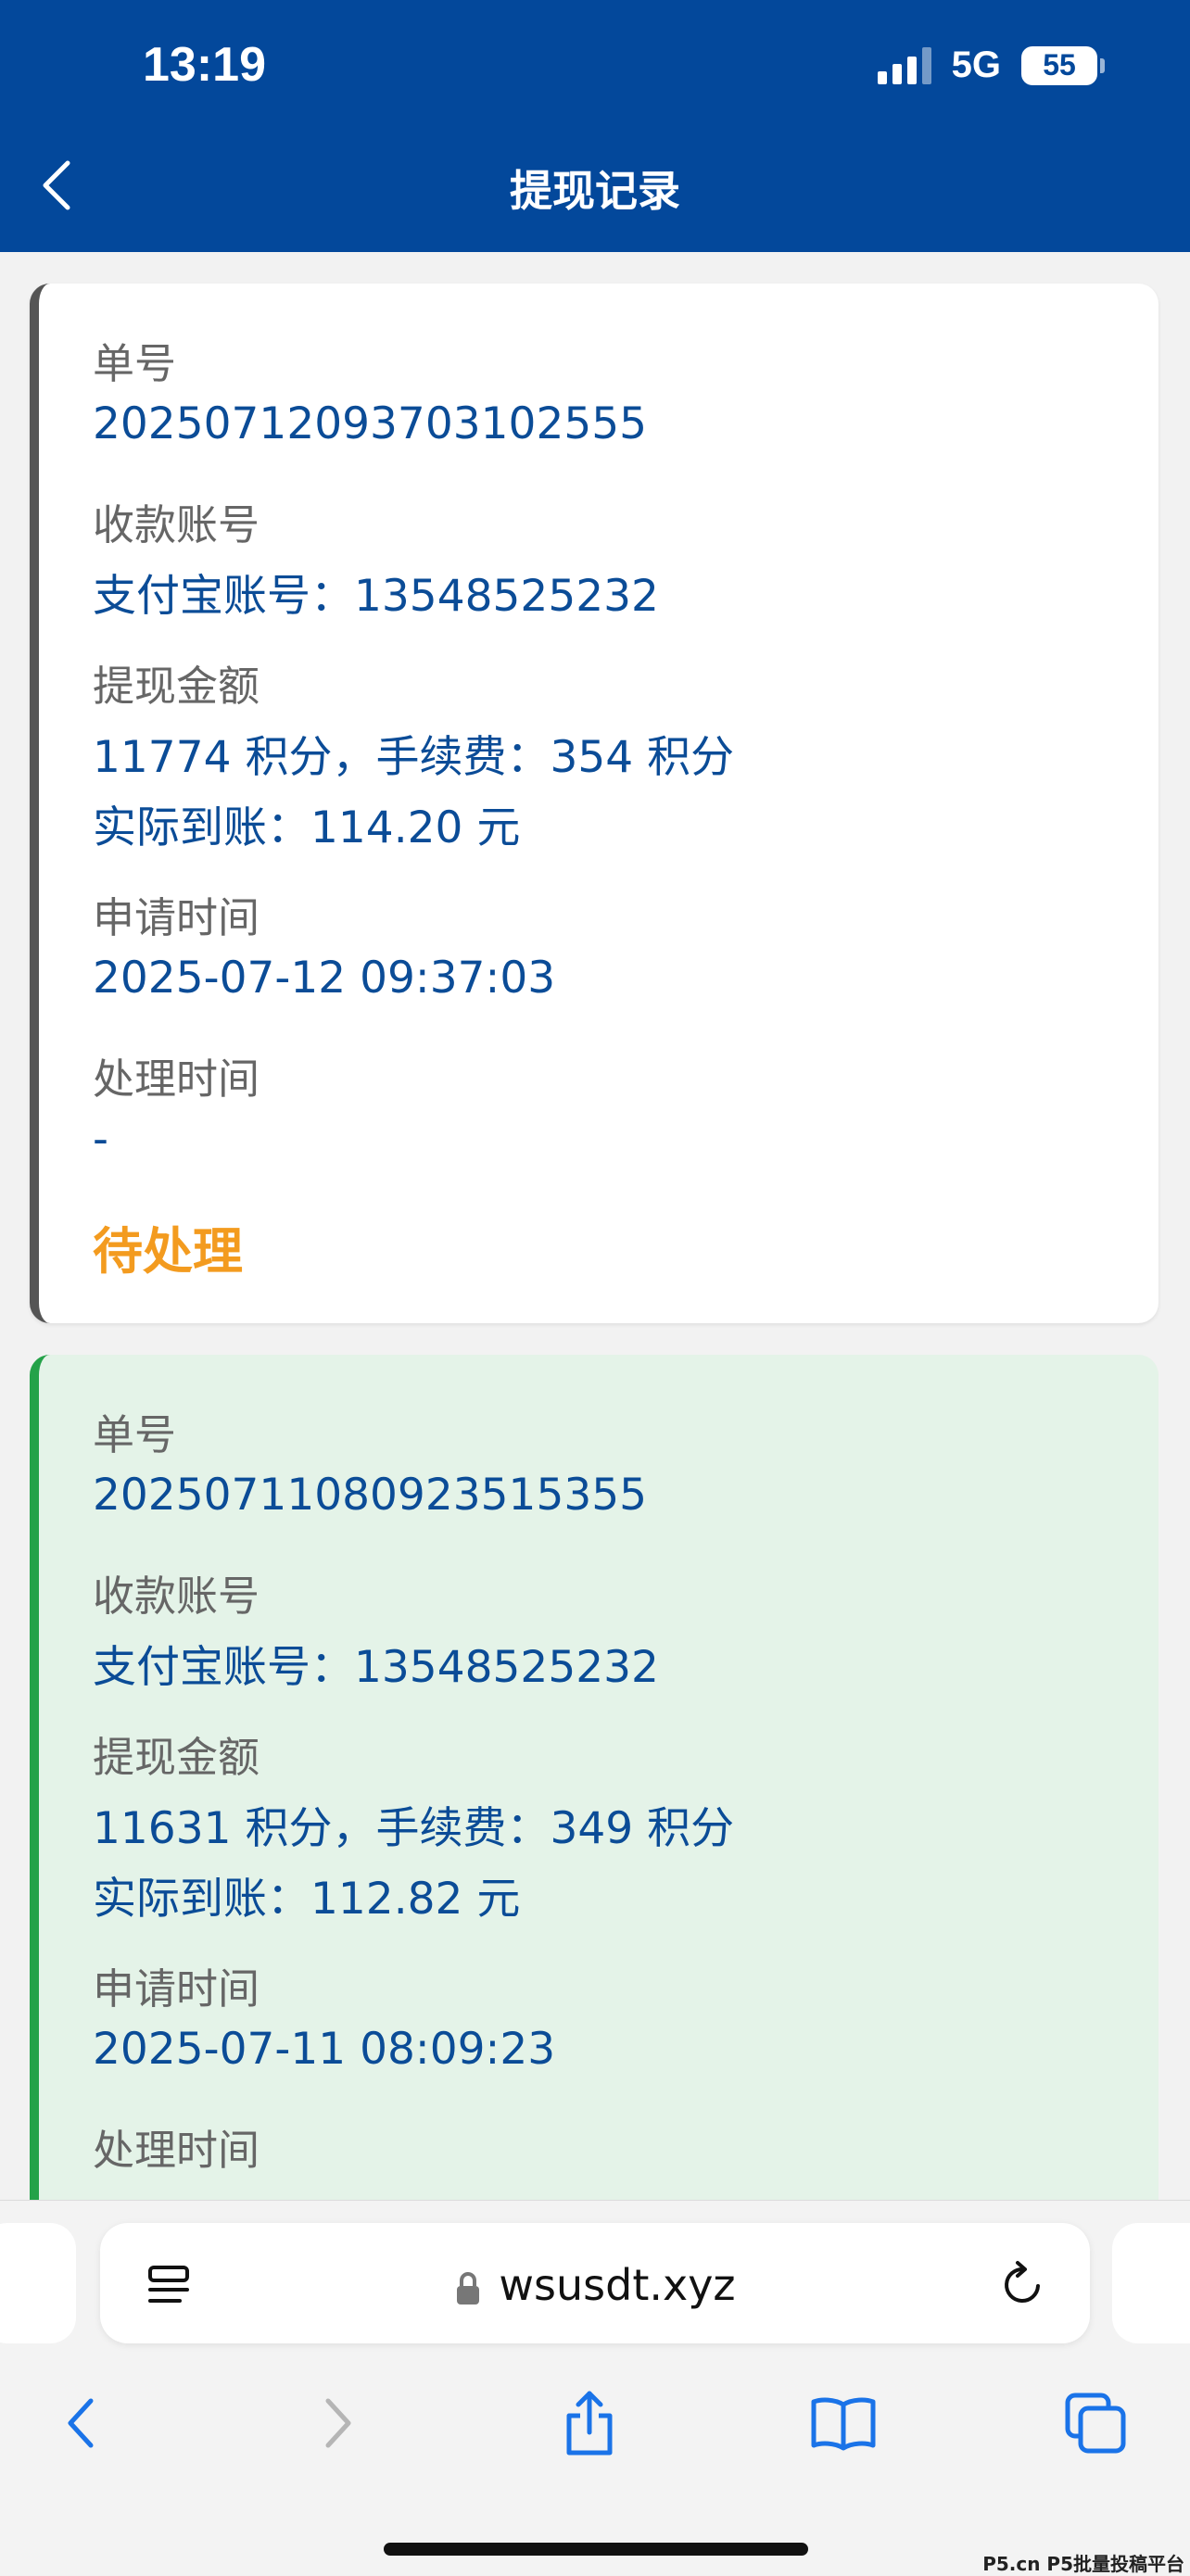  What do you see at coordinates (168, 1251) in the screenshot?
I see `status-badge: 待处理` at bounding box center [168, 1251].